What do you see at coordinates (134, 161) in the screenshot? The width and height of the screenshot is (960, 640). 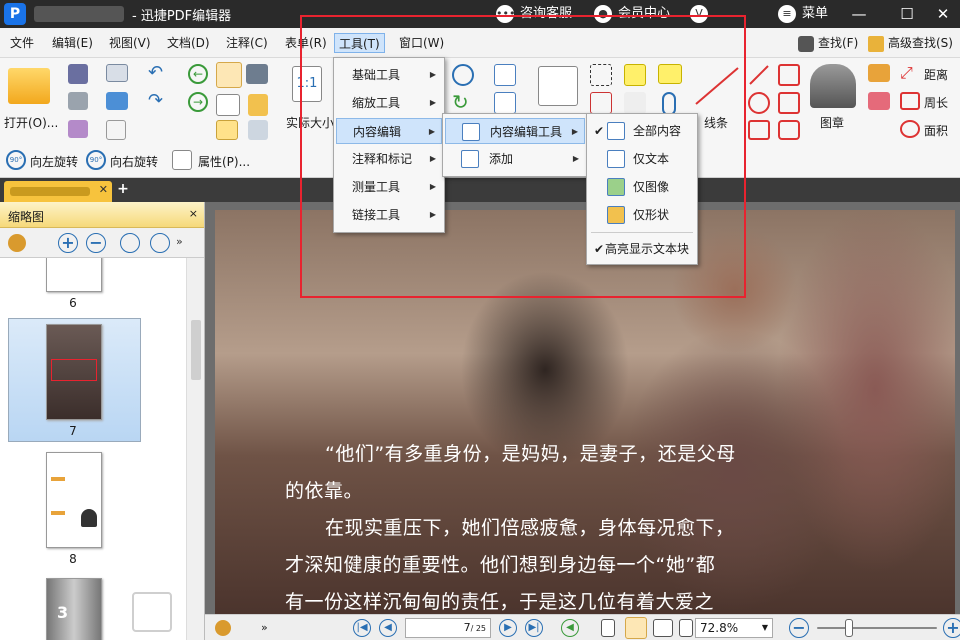 I see `rotate-right-button: 向右旋转` at bounding box center [134, 161].